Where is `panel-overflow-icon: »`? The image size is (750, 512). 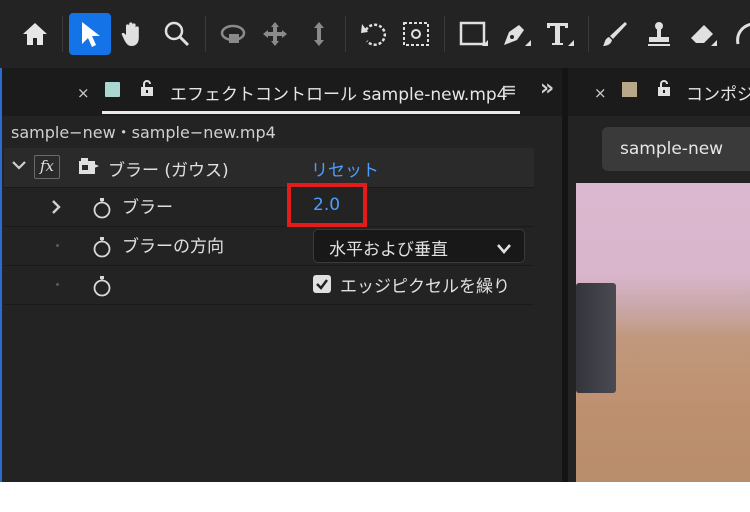
panel-overflow-icon: » is located at coordinates (547, 88).